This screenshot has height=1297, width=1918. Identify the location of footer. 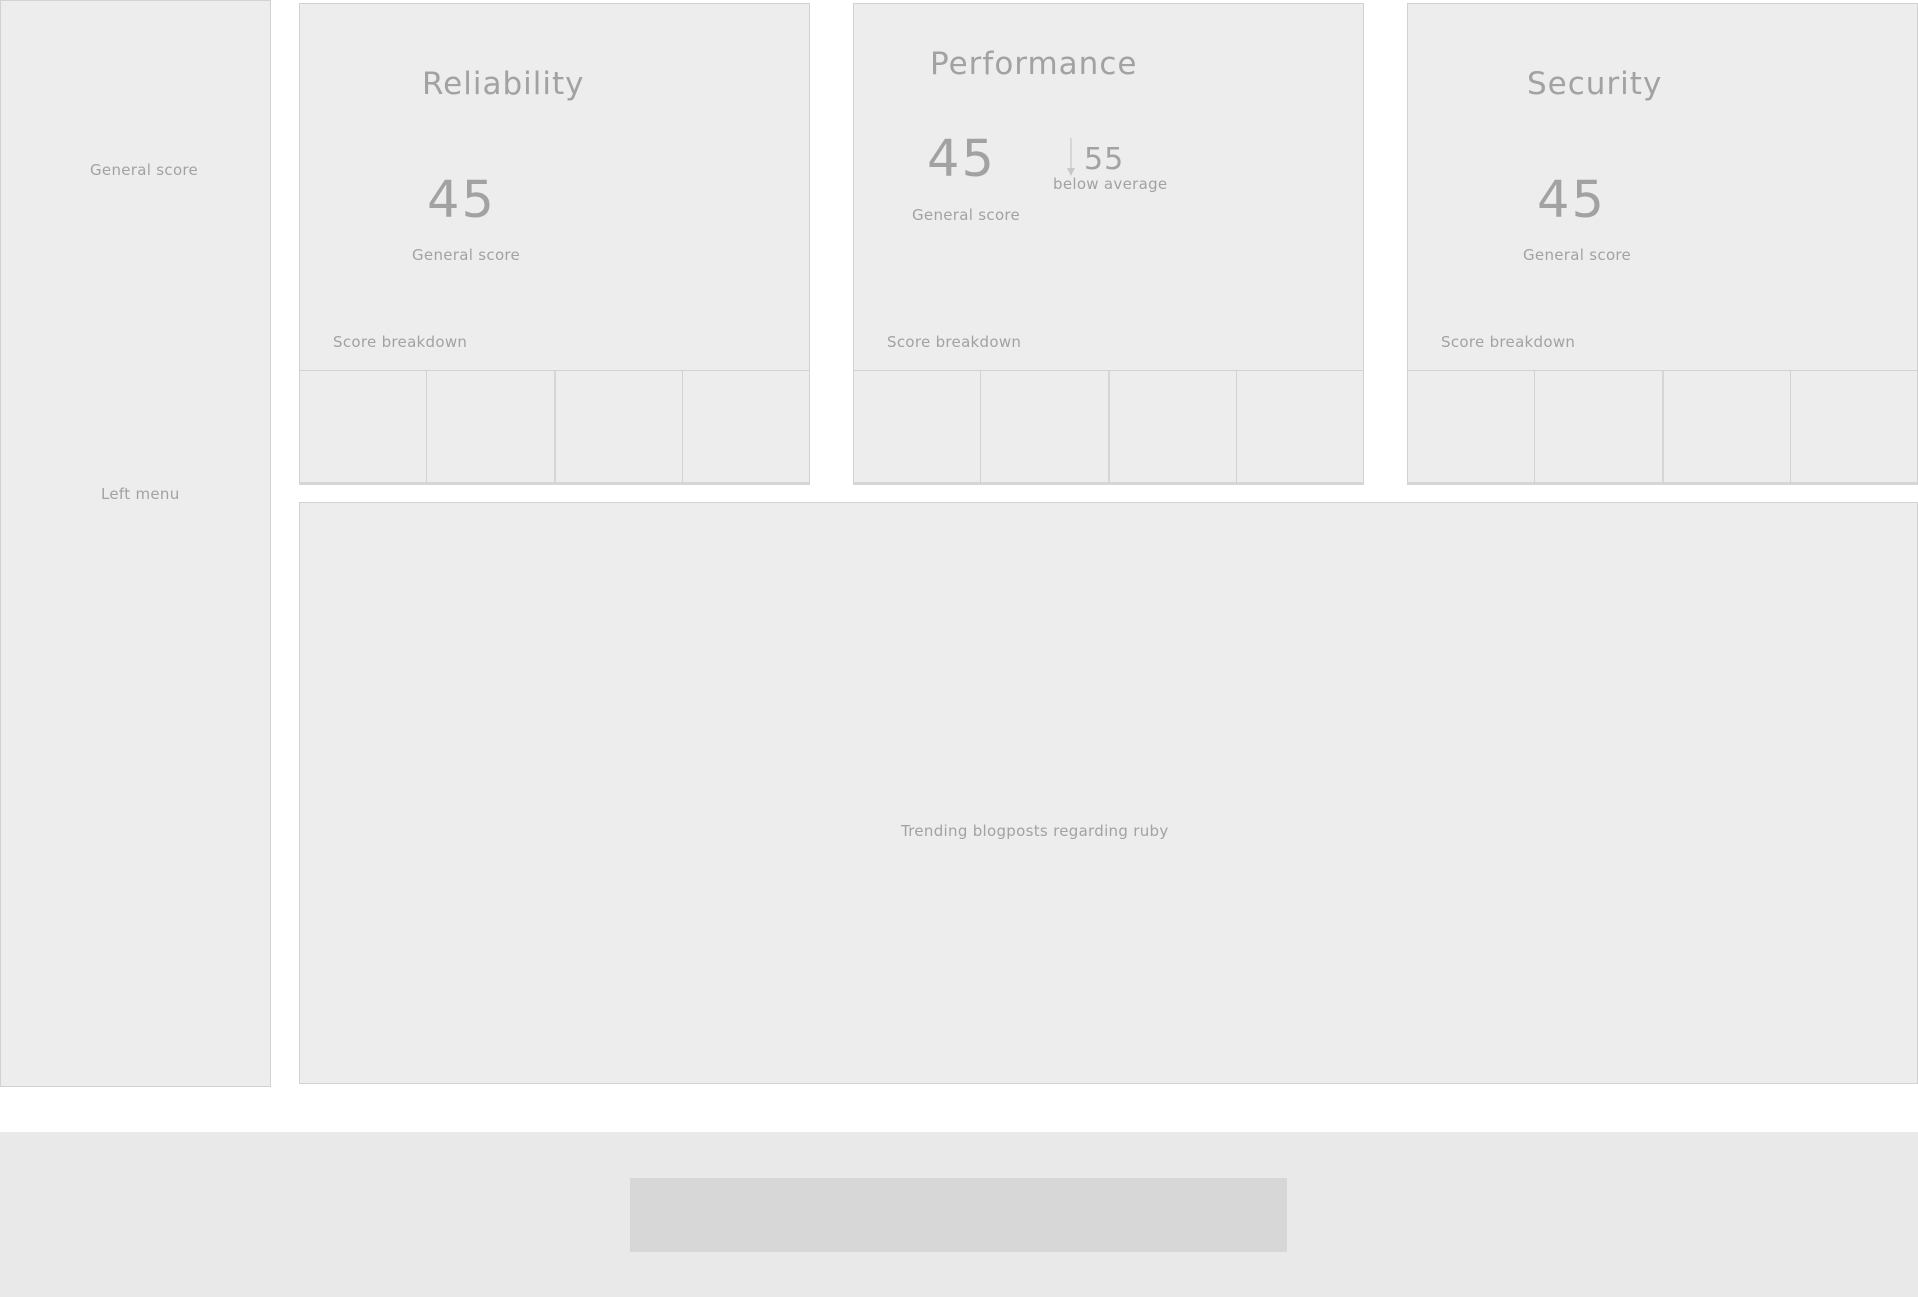
(959, 1214).